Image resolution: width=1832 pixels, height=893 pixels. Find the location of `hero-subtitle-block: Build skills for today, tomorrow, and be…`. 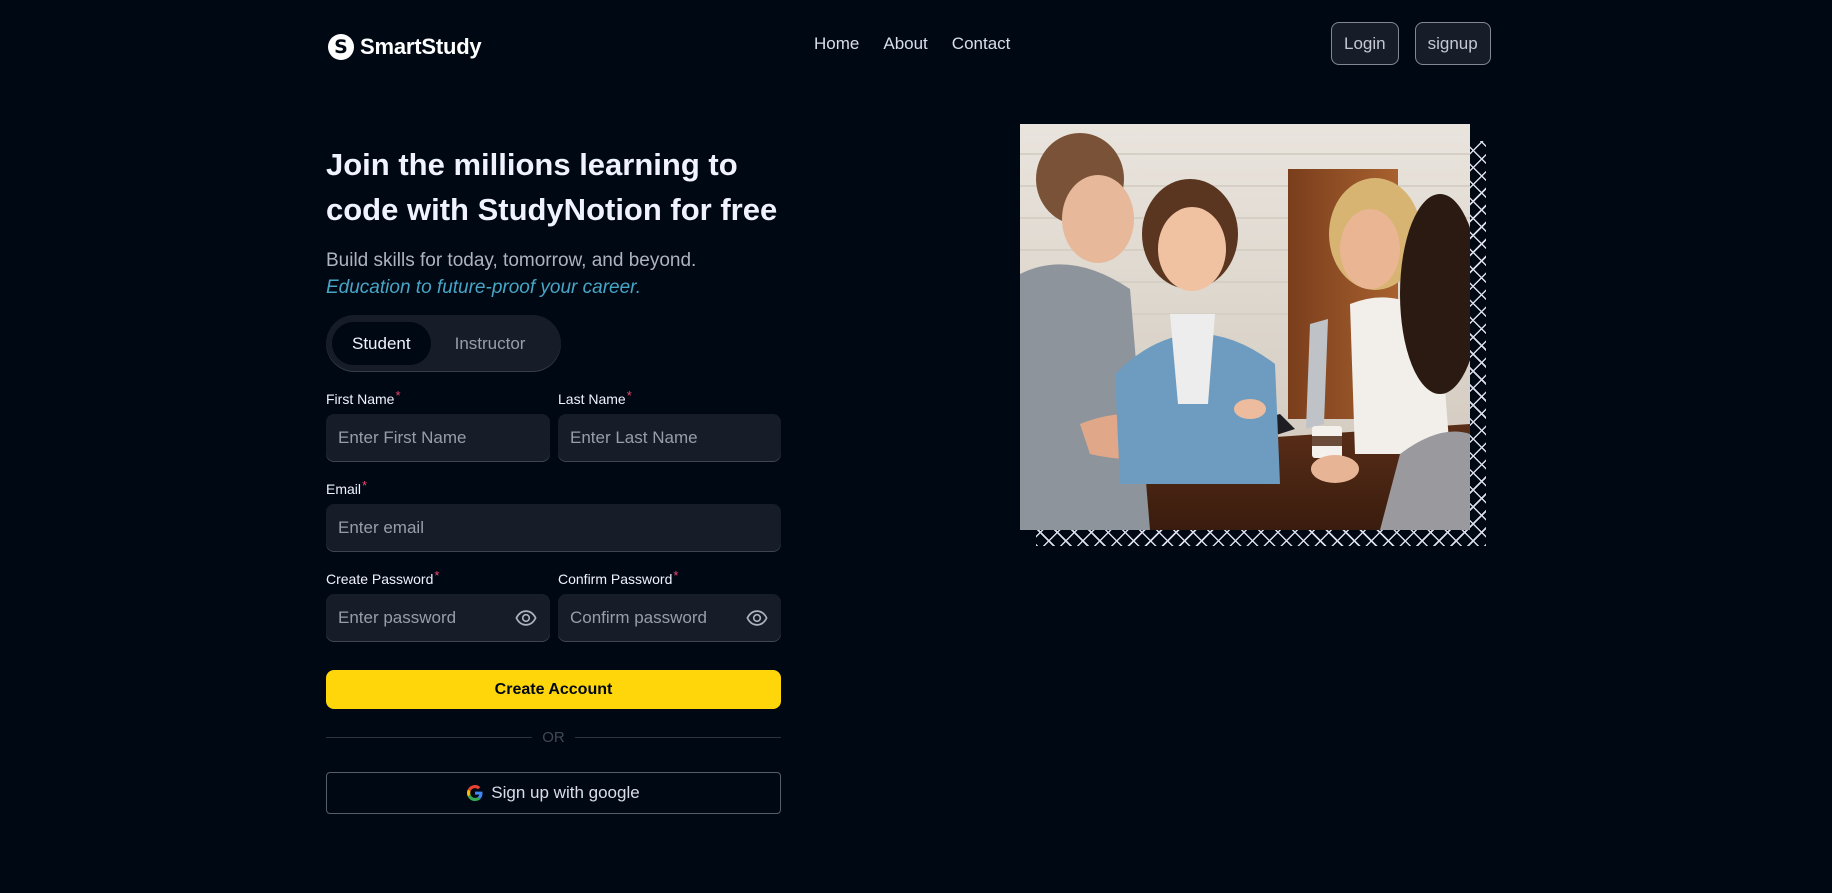

hero-subtitle-block: Build skills for today, tomorrow, and be… is located at coordinates (576, 274).